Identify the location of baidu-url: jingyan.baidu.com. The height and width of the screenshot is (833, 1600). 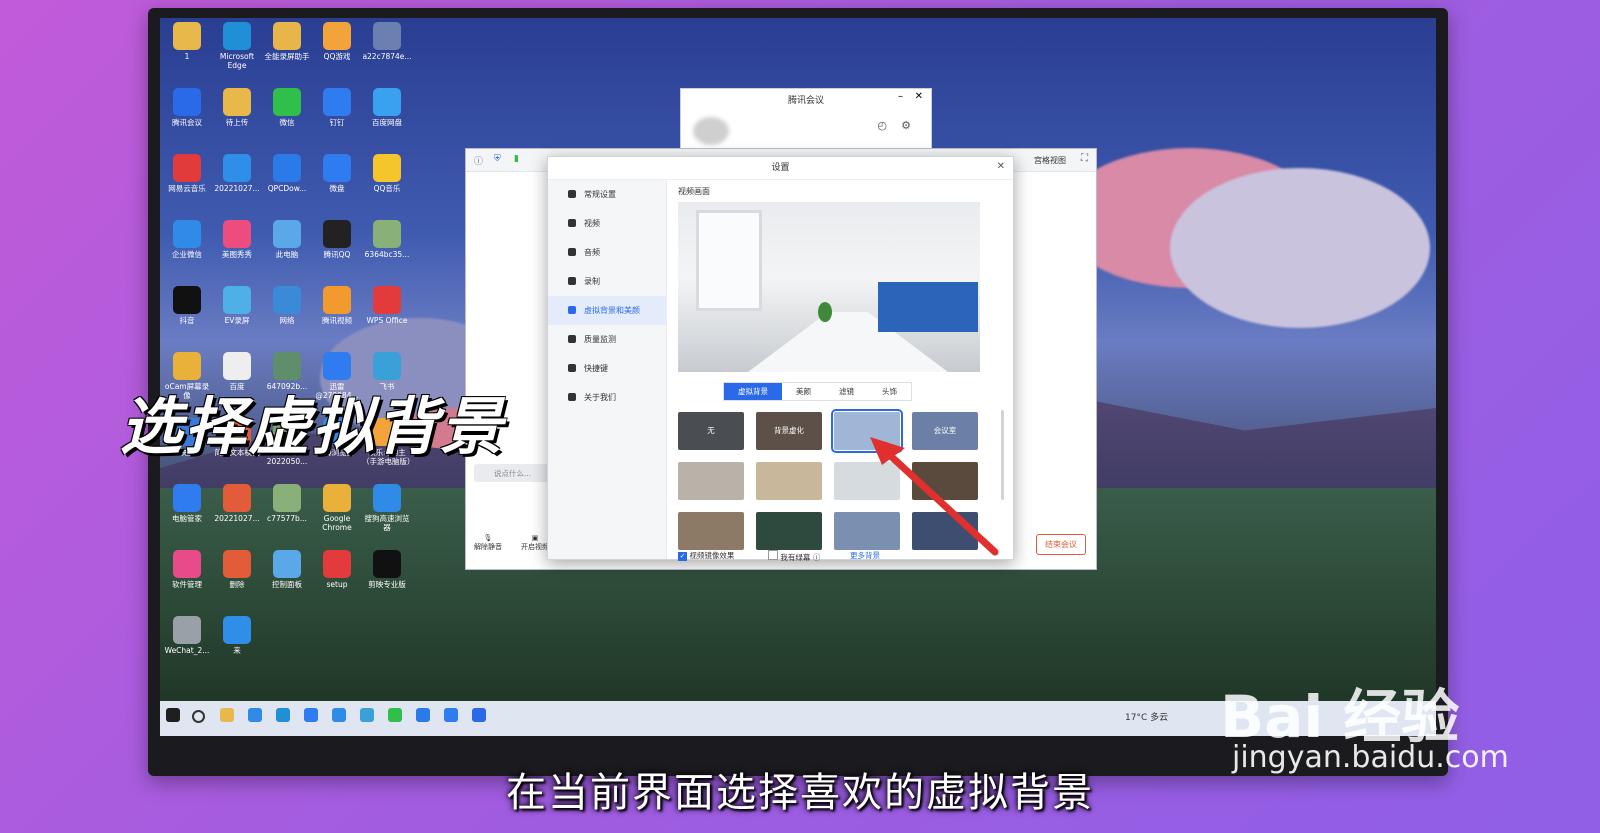
(1370, 757).